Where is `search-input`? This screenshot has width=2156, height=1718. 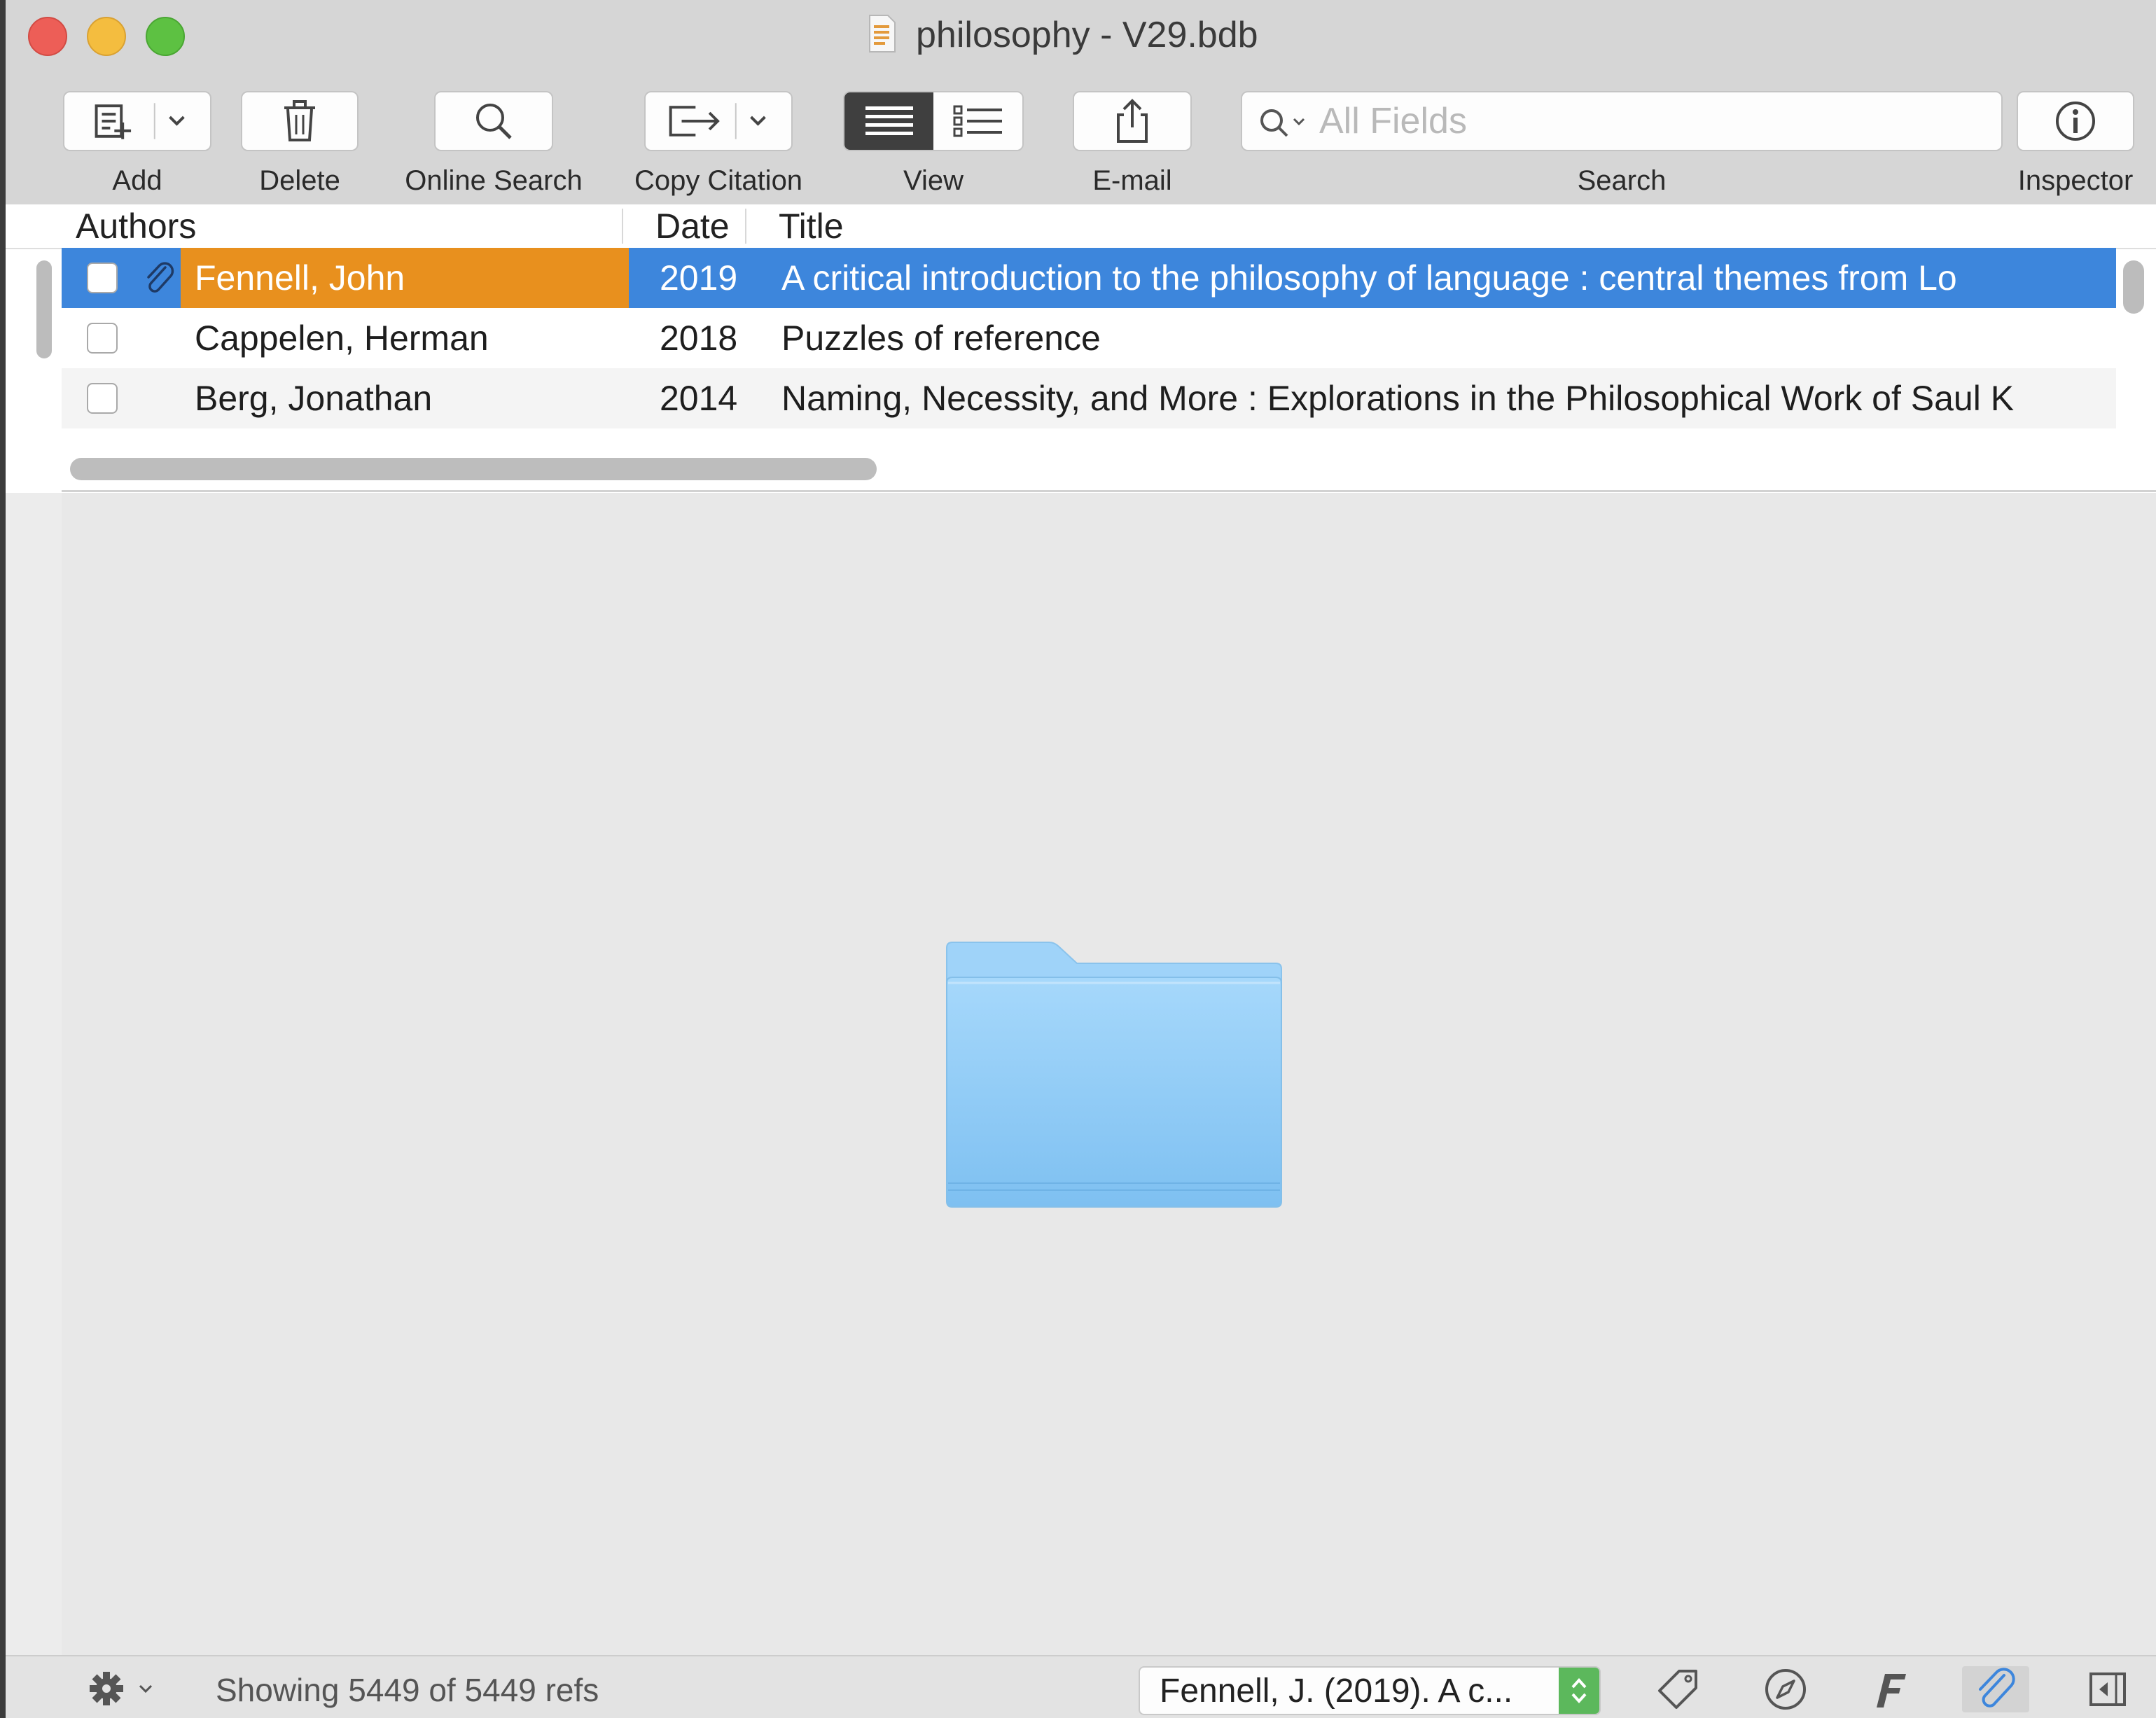 search-input is located at coordinates (1648, 121).